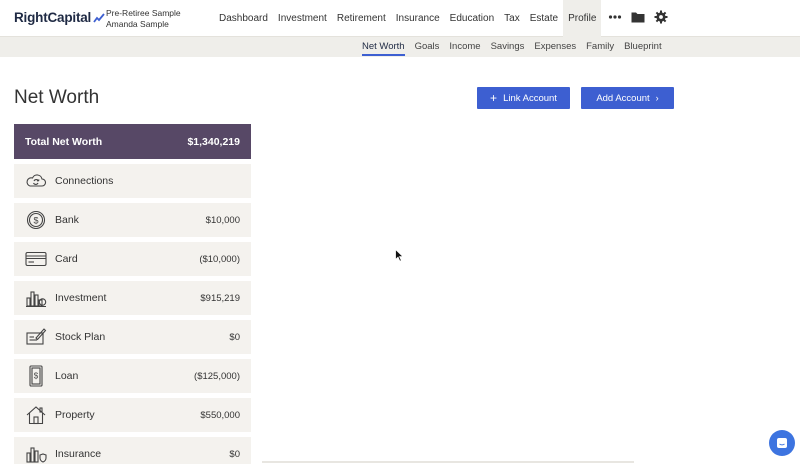 The width and height of the screenshot is (800, 464). I want to click on link-account-button: + Link Account, so click(523, 98).